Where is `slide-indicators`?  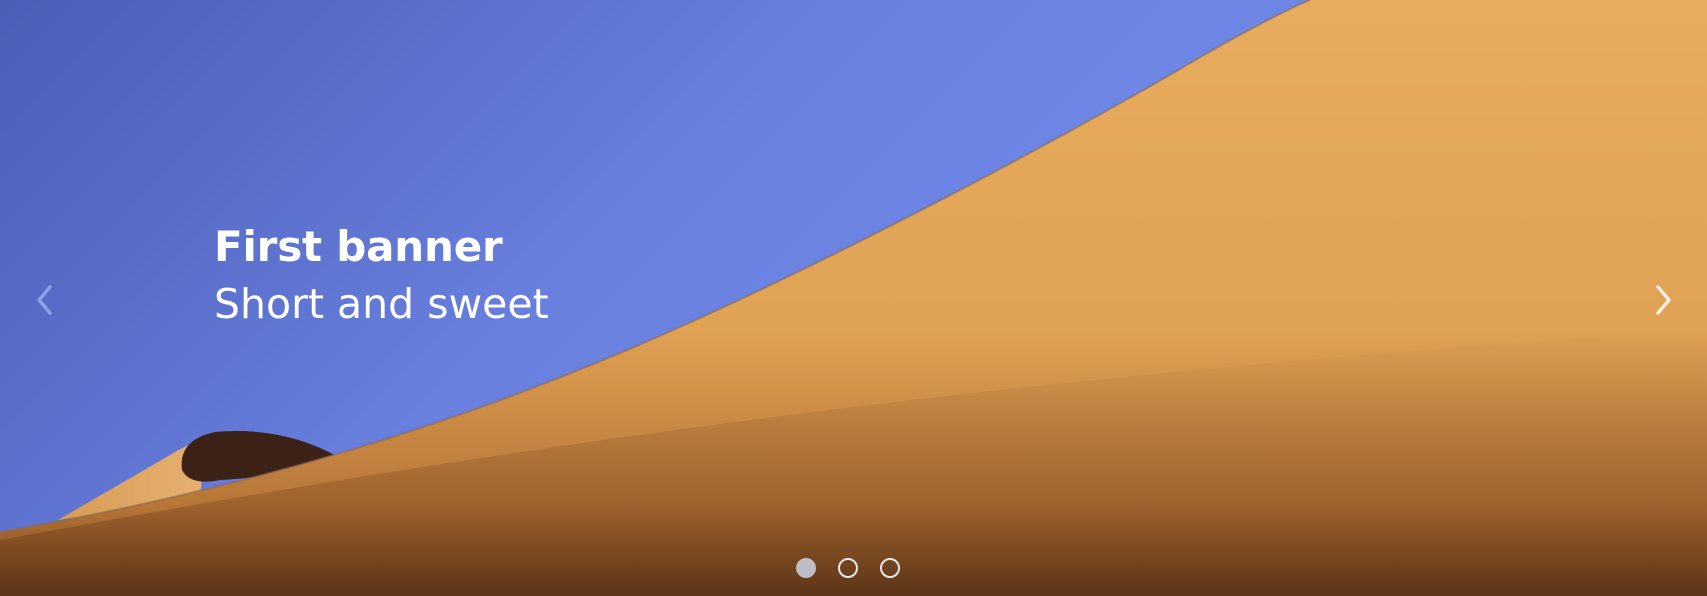
slide-indicators is located at coordinates (848, 568).